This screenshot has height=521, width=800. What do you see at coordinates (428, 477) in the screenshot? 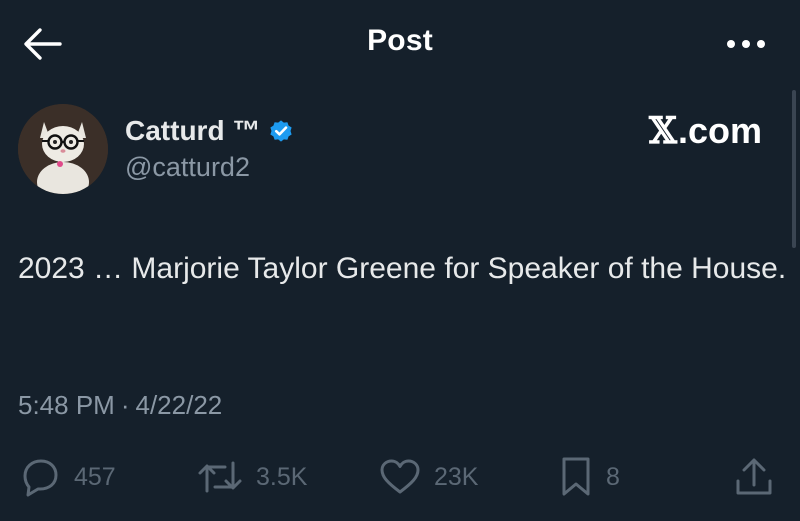
I see `like-button: 23K` at bounding box center [428, 477].